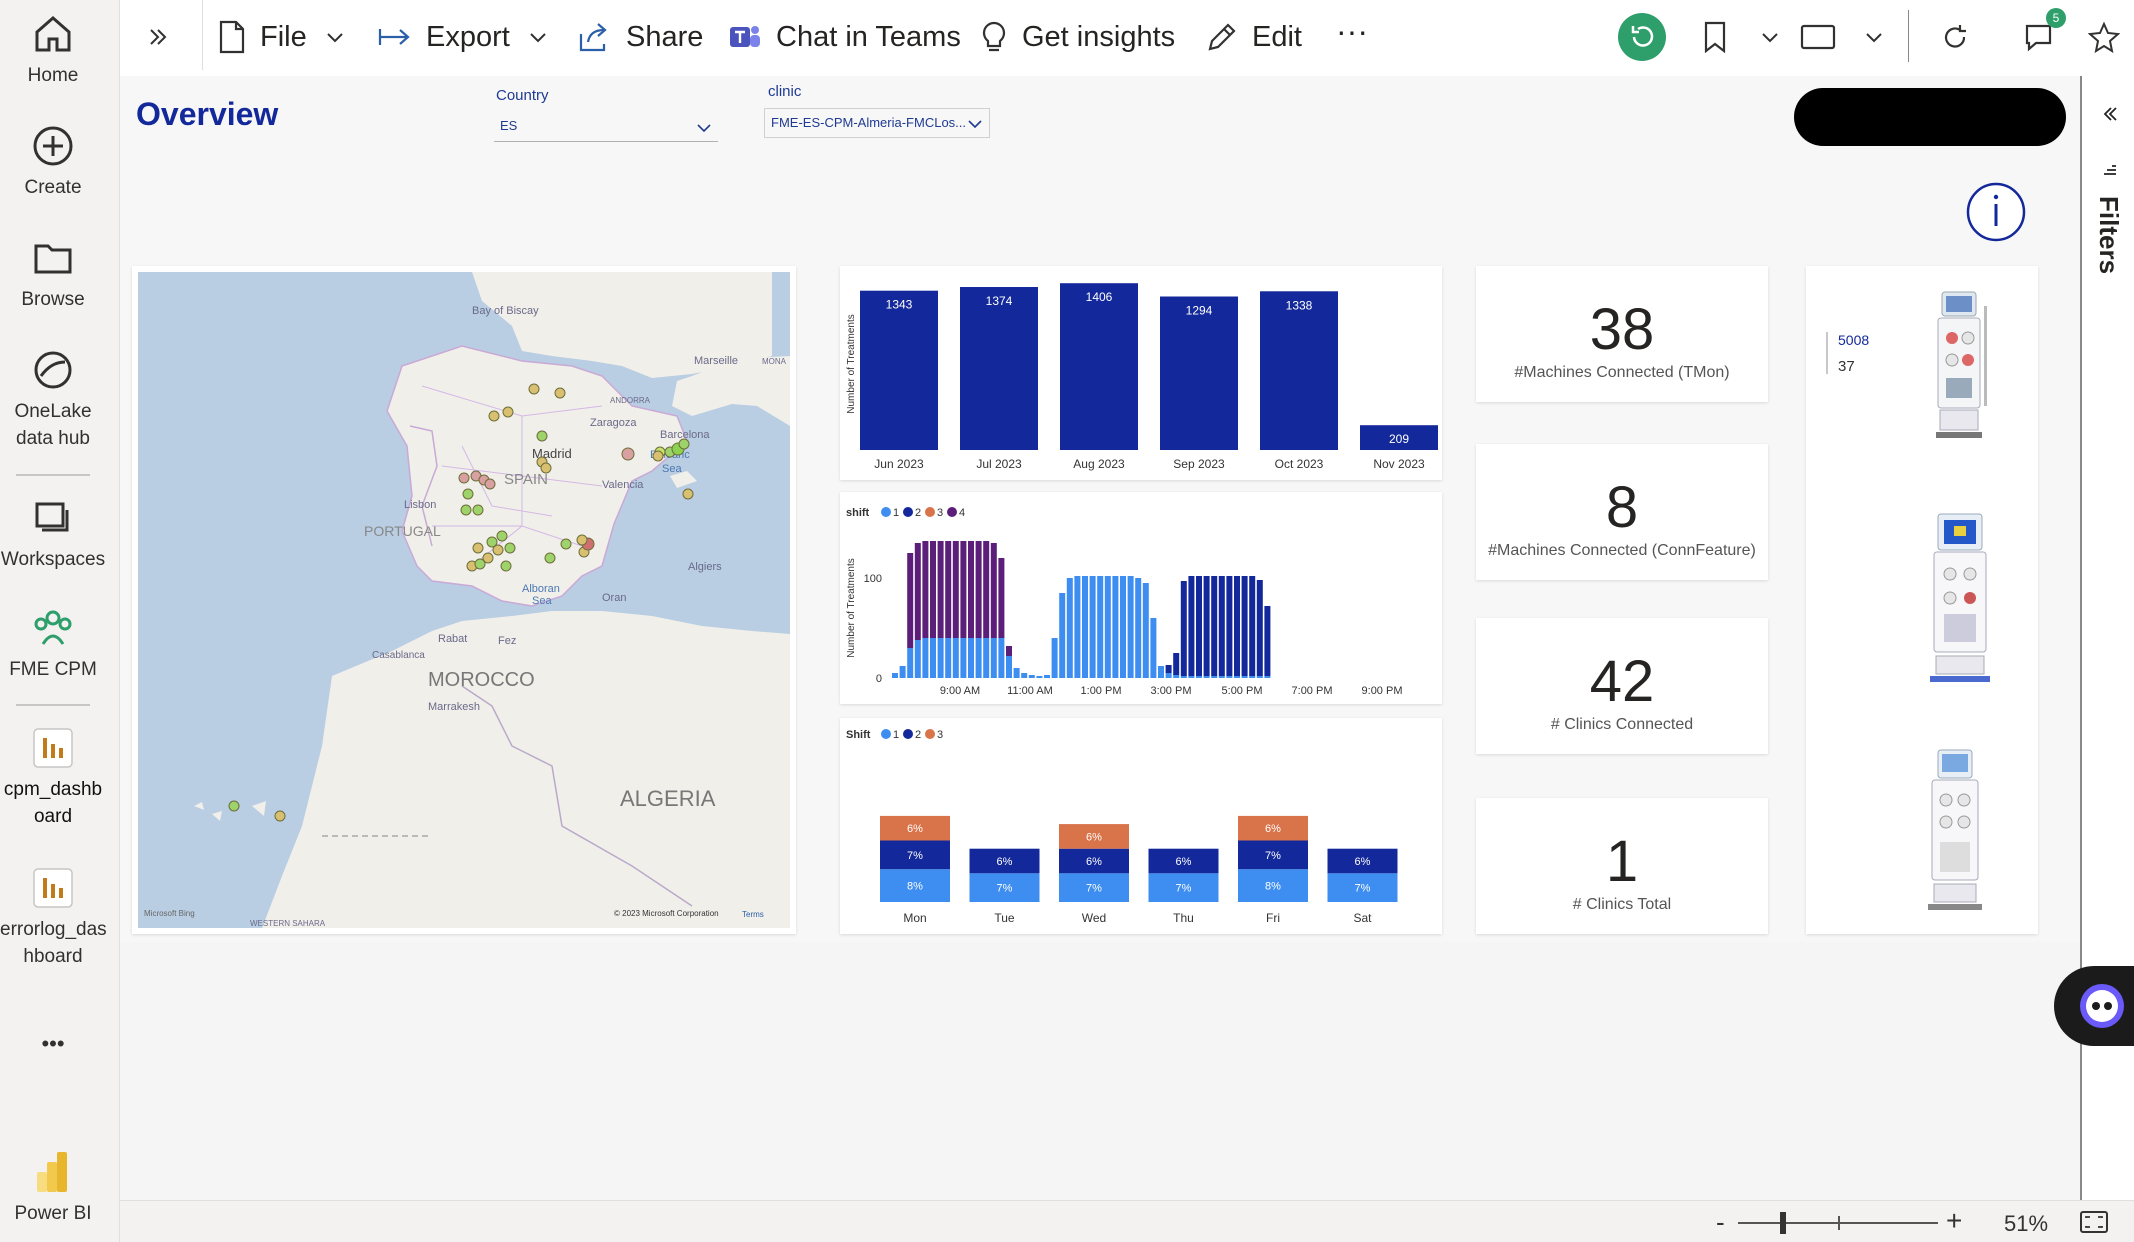 The image size is (2134, 1242). What do you see at coordinates (1818, 37) in the screenshot?
I see `view-icon` at bounding box center [1818, 37].